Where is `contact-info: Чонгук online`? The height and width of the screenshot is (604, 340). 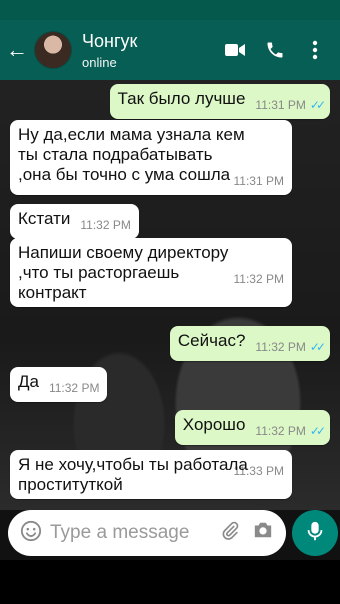 contact-info: Чонгук online is located at coordinates (109, 50).